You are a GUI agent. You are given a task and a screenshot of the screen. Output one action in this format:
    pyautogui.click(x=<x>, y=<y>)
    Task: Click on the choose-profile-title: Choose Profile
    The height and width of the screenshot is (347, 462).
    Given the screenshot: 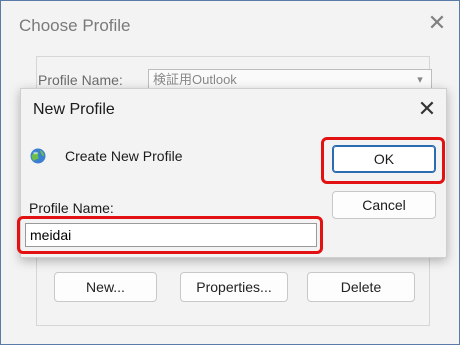 What is the action you would take?
    pyautogui.click(x=75, y=25)
    